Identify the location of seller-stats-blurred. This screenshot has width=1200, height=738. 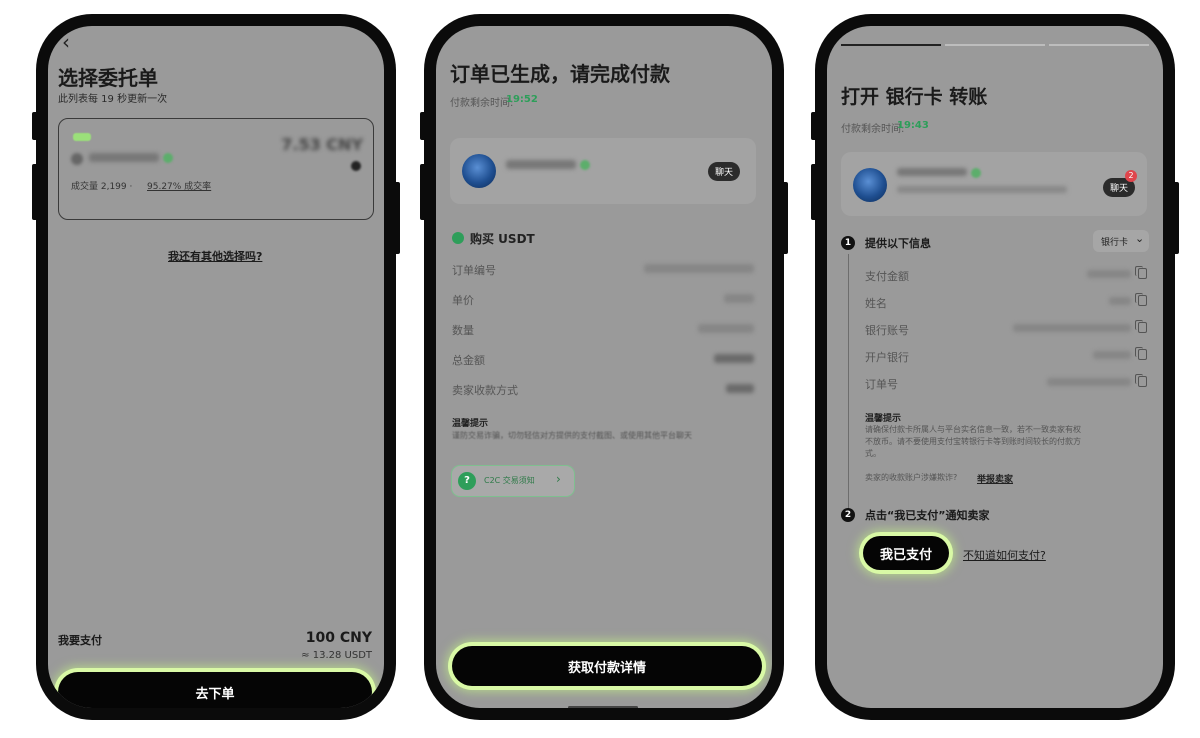
(982, 189).